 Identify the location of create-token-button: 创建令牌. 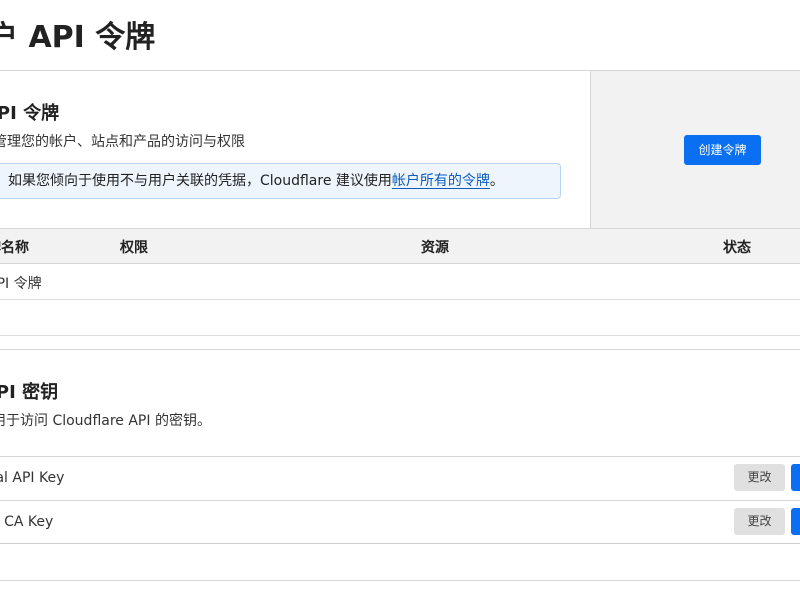
(722, 150).